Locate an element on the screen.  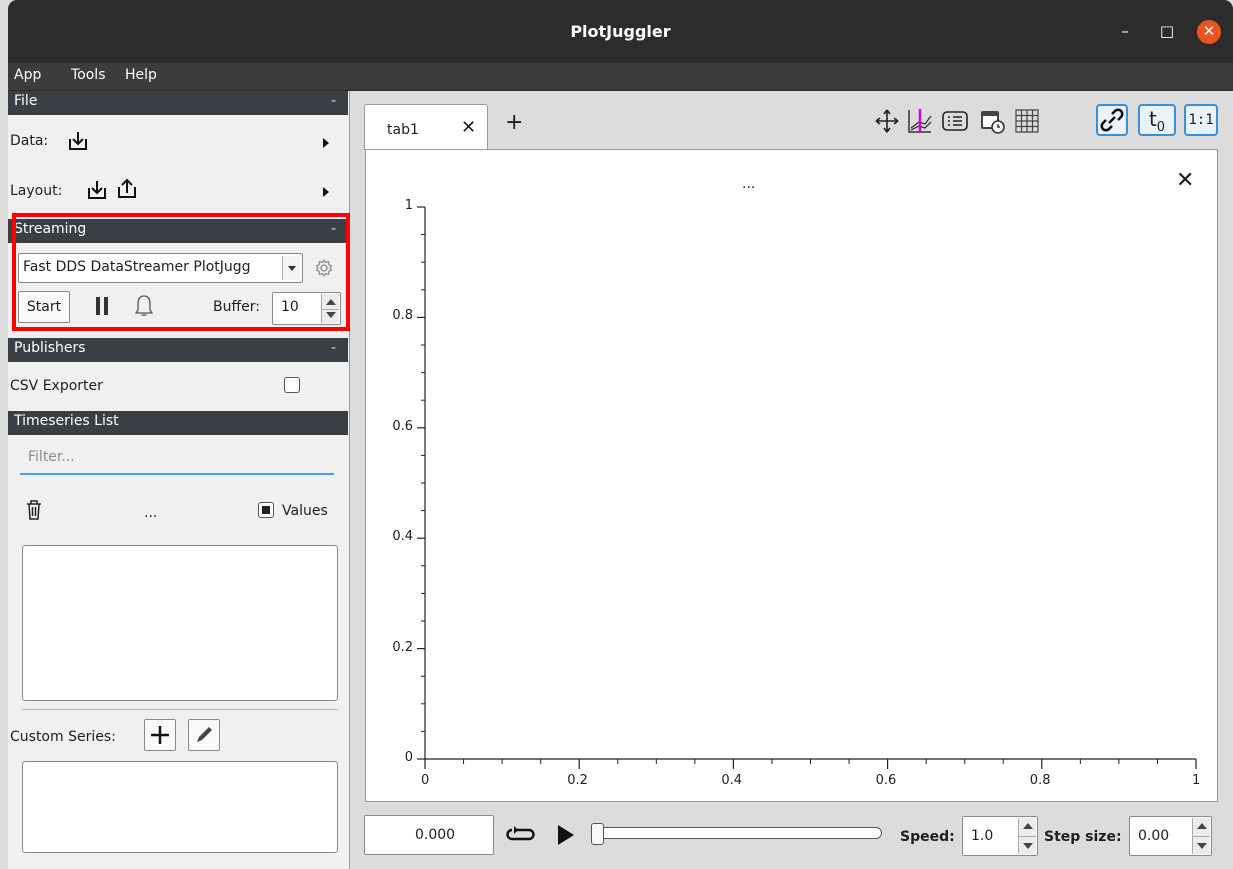
x-tick-label: 0 is located at coordinates (425, 780).